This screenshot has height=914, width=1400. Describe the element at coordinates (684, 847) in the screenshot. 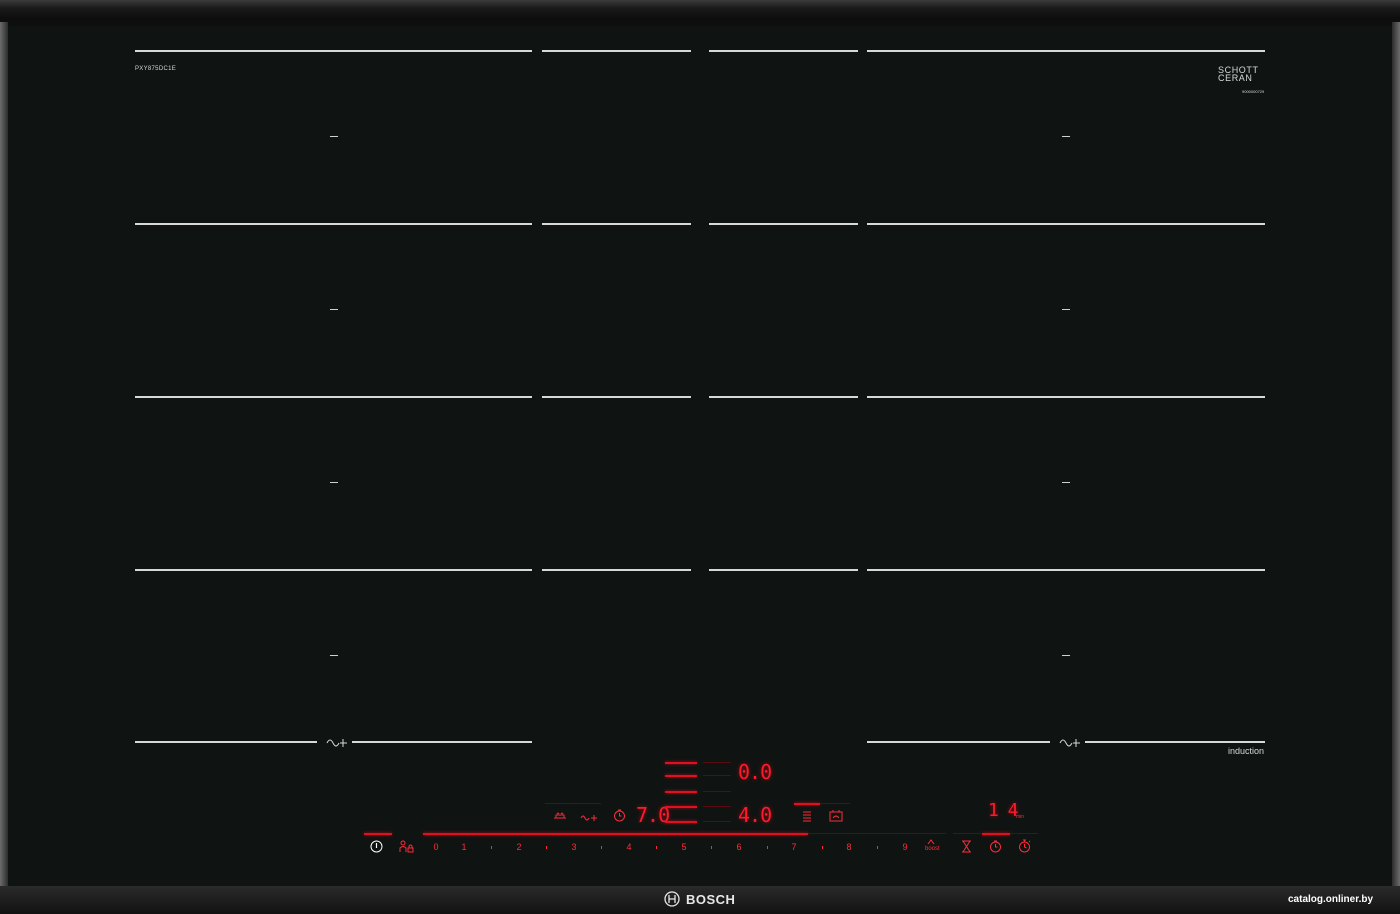

I see `power-level-5: 5` at that location.